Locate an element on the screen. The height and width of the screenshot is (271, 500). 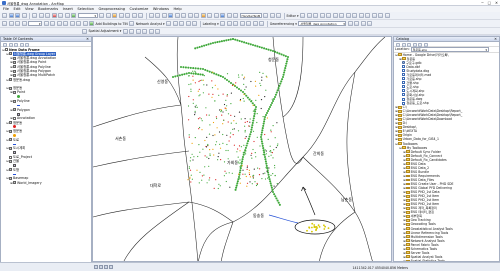
back-extent-icon is located at coordinates (190, 15).